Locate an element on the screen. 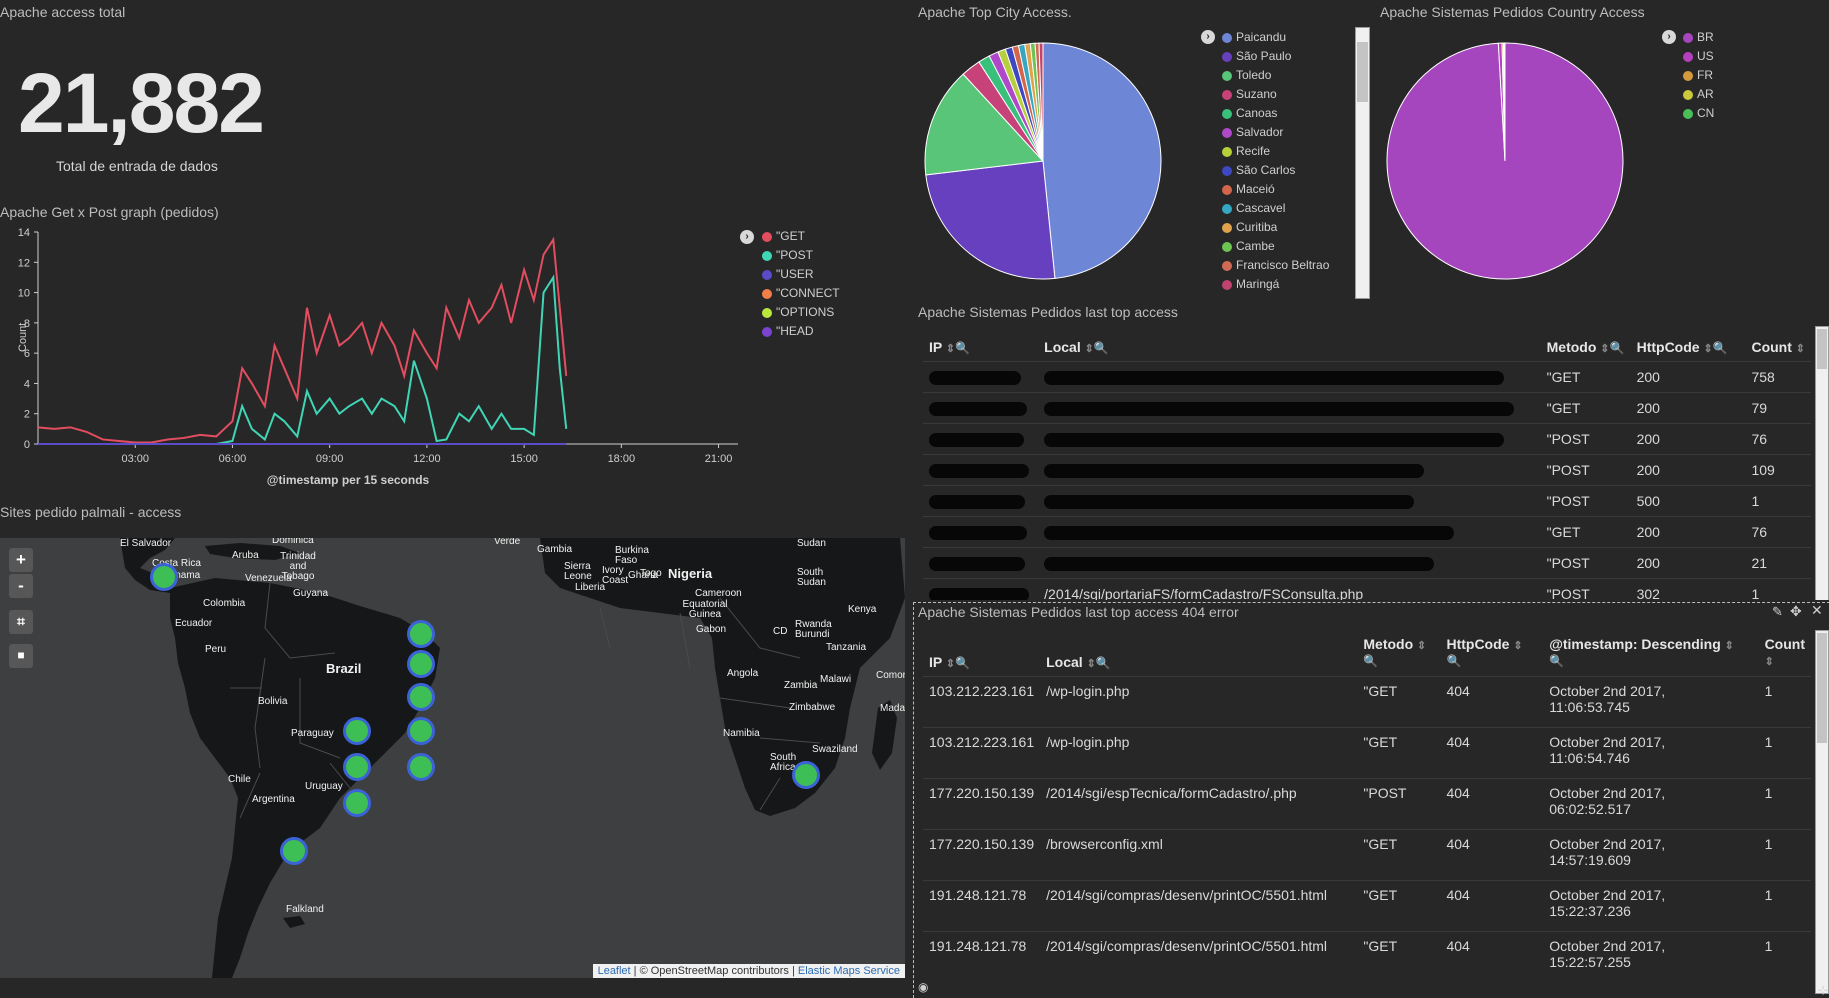 The height and width of the screenshot is (998, 1829). legend-item: "CONNECT is located at coordinates (801, 293).